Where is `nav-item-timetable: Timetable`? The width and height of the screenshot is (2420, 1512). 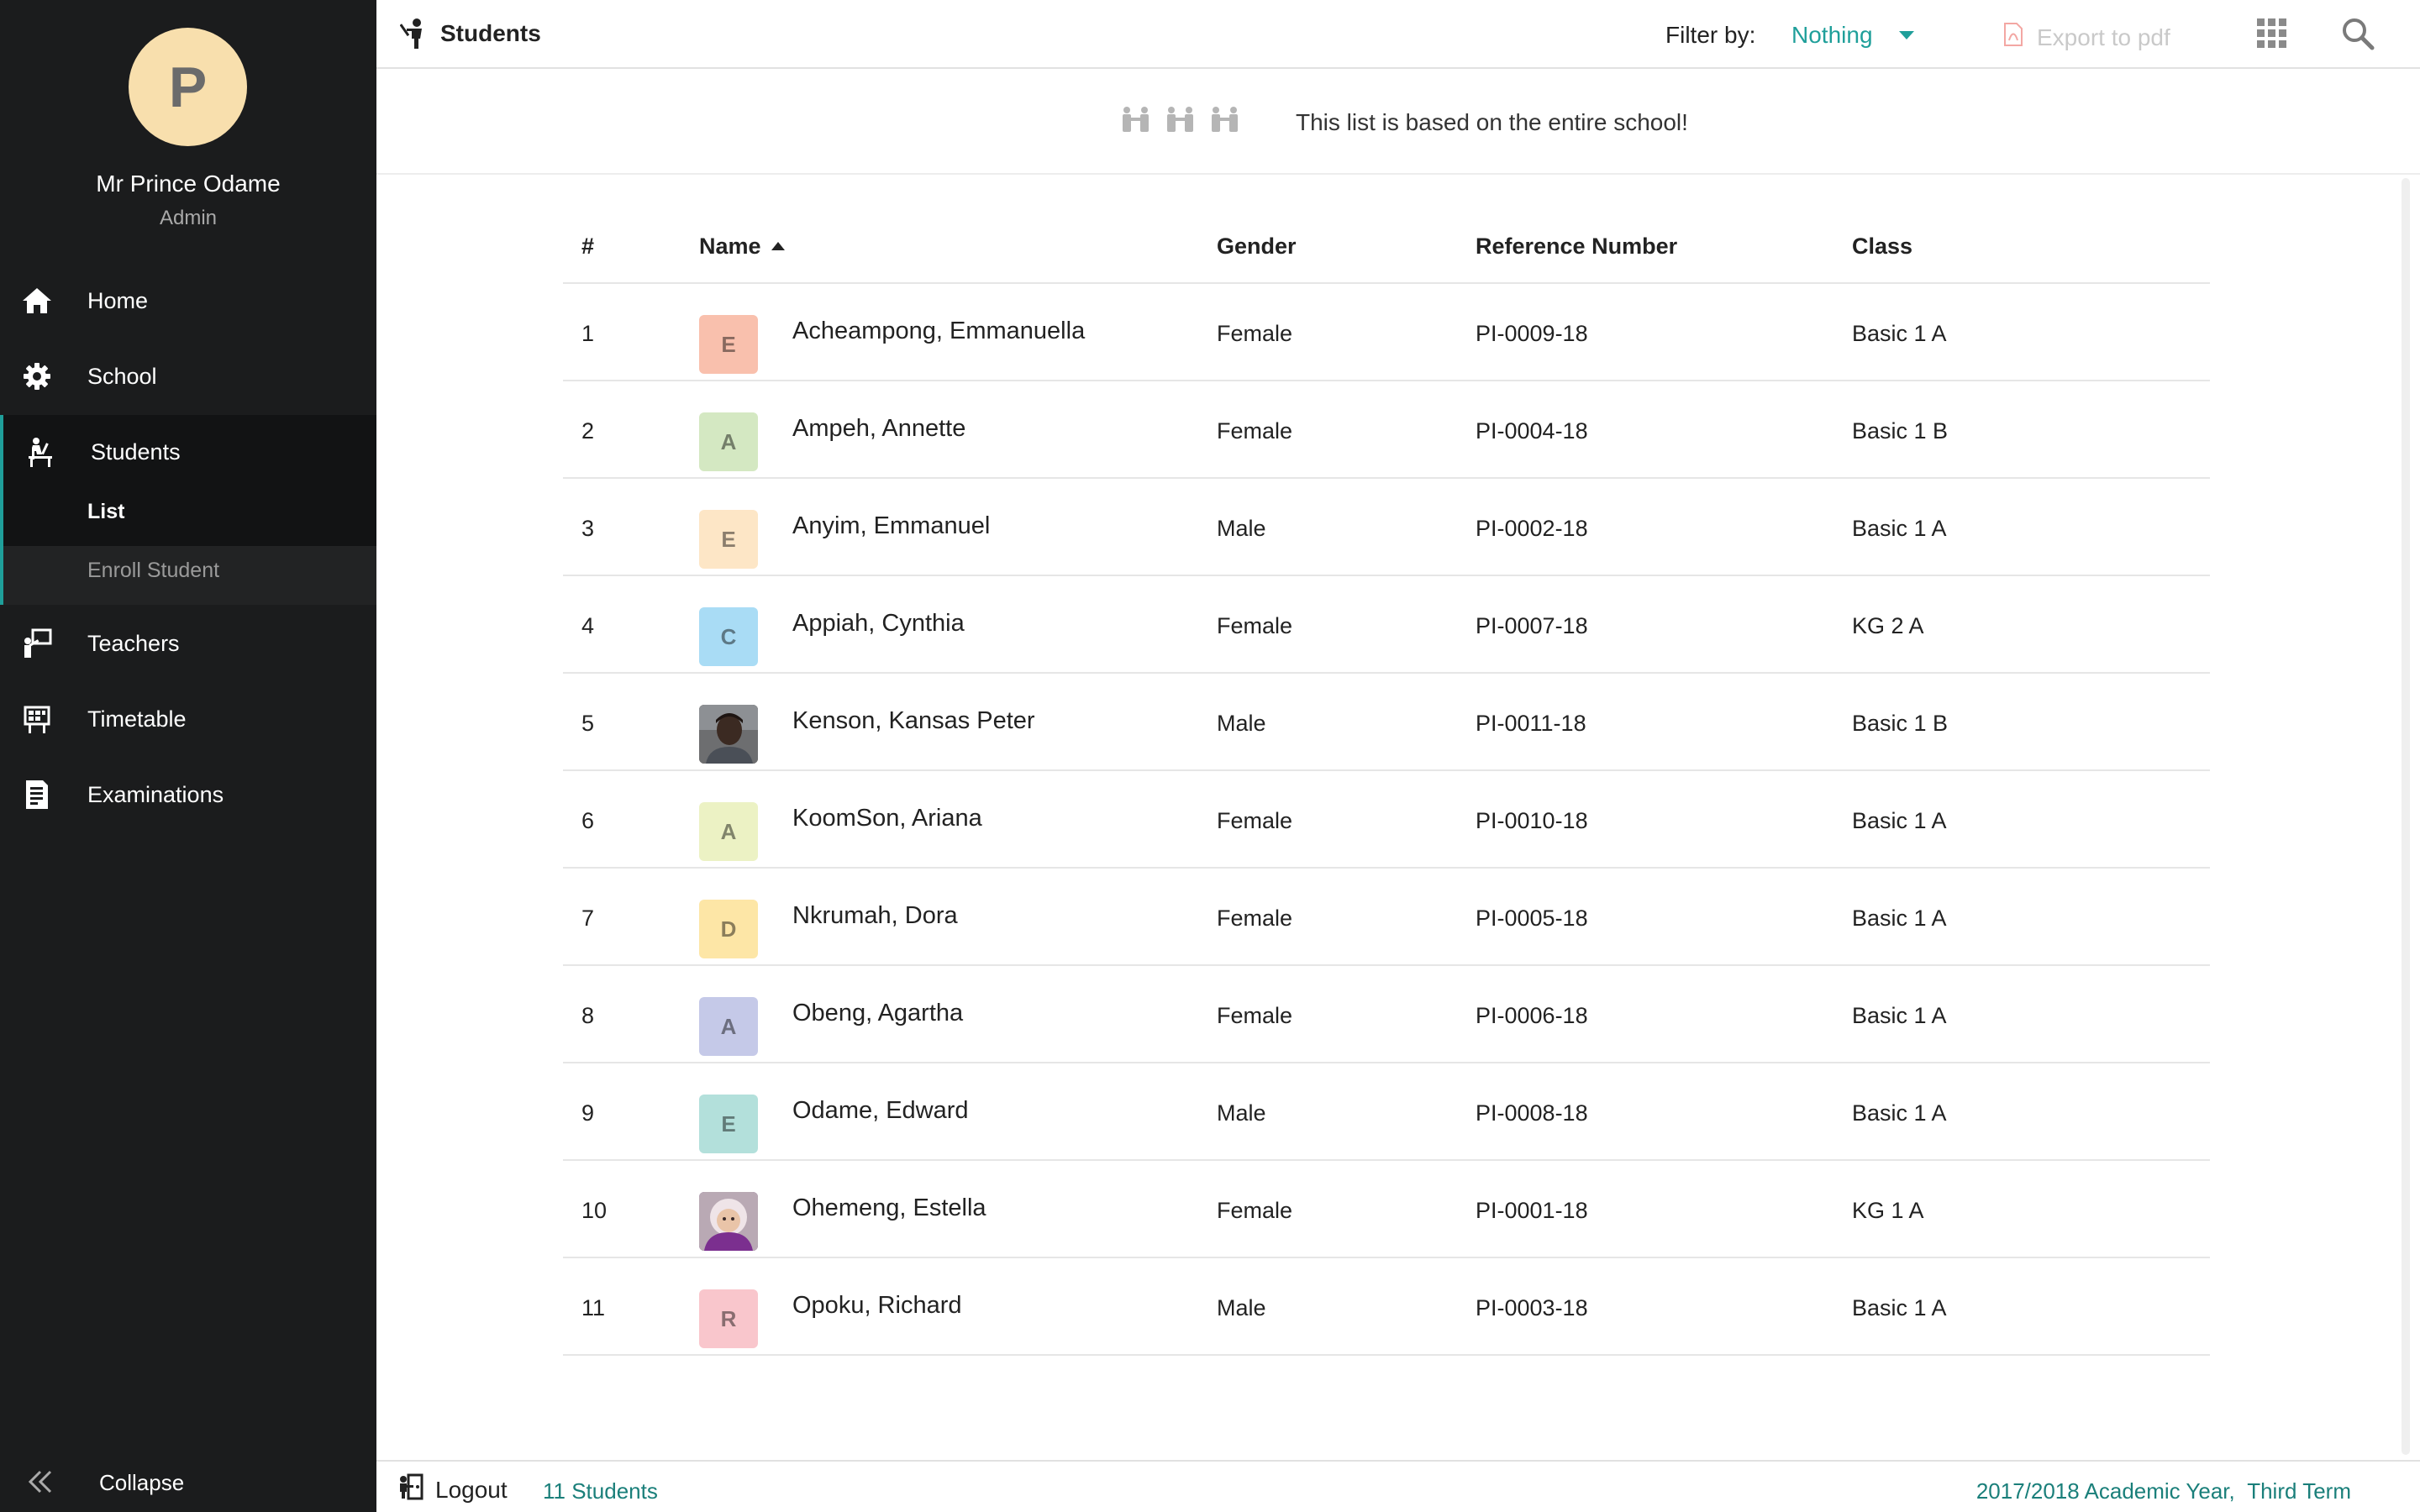 nav-item-timetable: Timetable is located at coordinates (188, 719).